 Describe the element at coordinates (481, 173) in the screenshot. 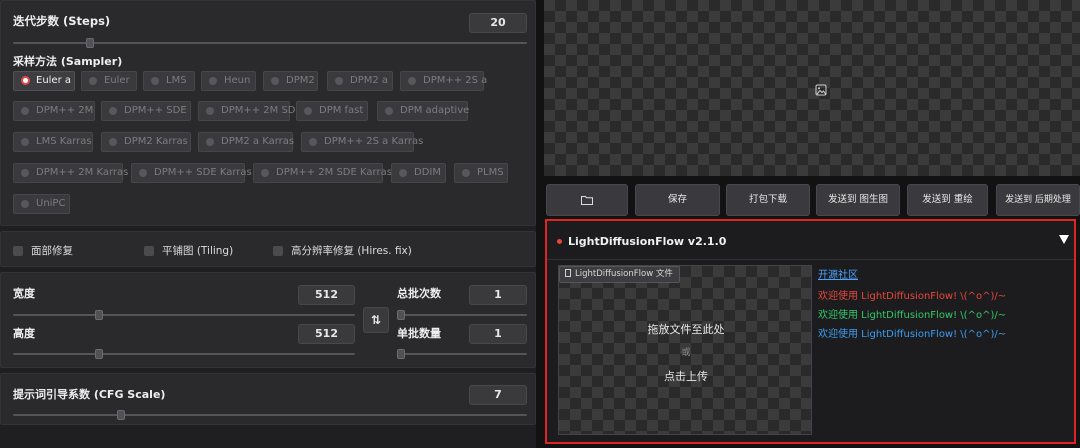

I see `sampler-option: PLMS` at that location.